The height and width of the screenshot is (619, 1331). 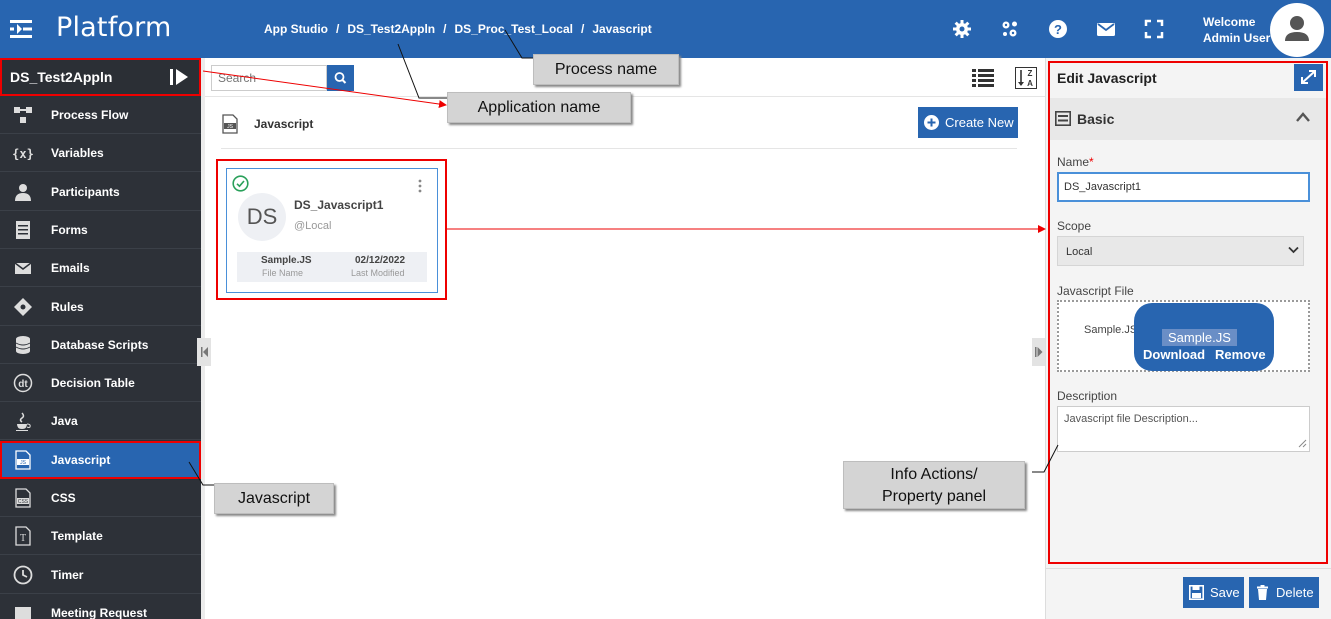 I want to click on status-check-icon, so click(x=240, y=183).